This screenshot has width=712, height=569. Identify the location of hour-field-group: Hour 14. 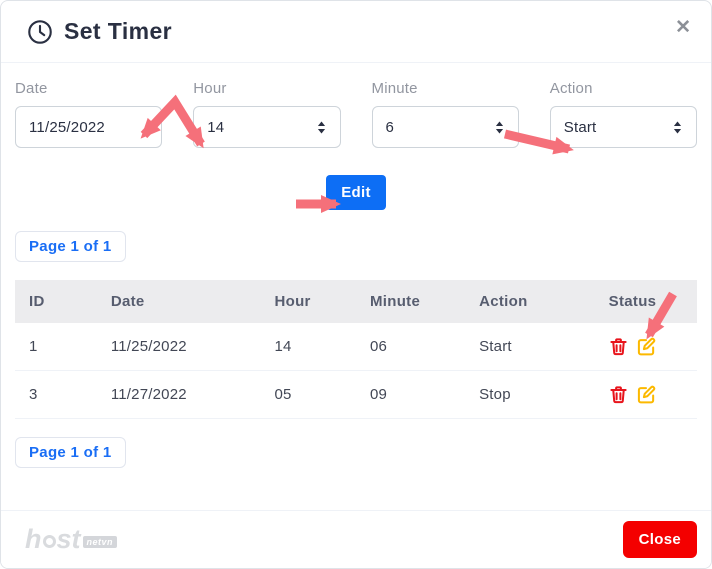
(267, 114).